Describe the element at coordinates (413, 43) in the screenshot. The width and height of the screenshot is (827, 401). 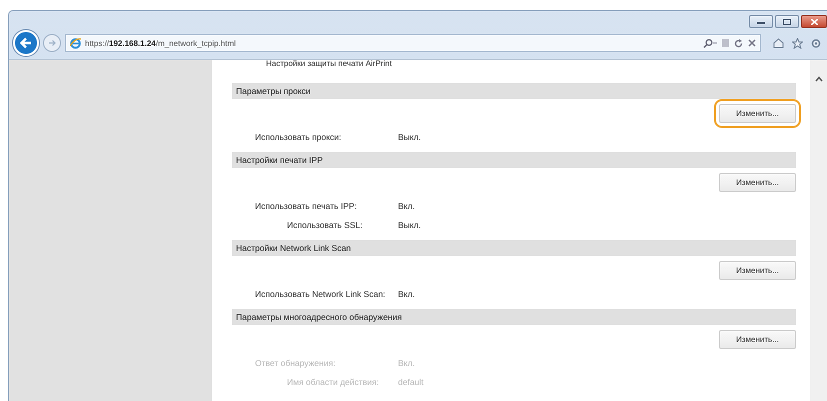
I see `address-bar: https://192.168.1.24/m_network_tcpip.html` at that location.